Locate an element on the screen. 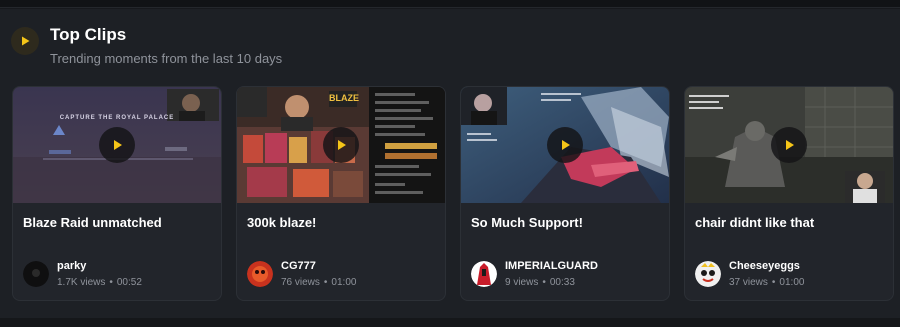  clip-title: chair didnt like that is located at coordinates (754, 222).